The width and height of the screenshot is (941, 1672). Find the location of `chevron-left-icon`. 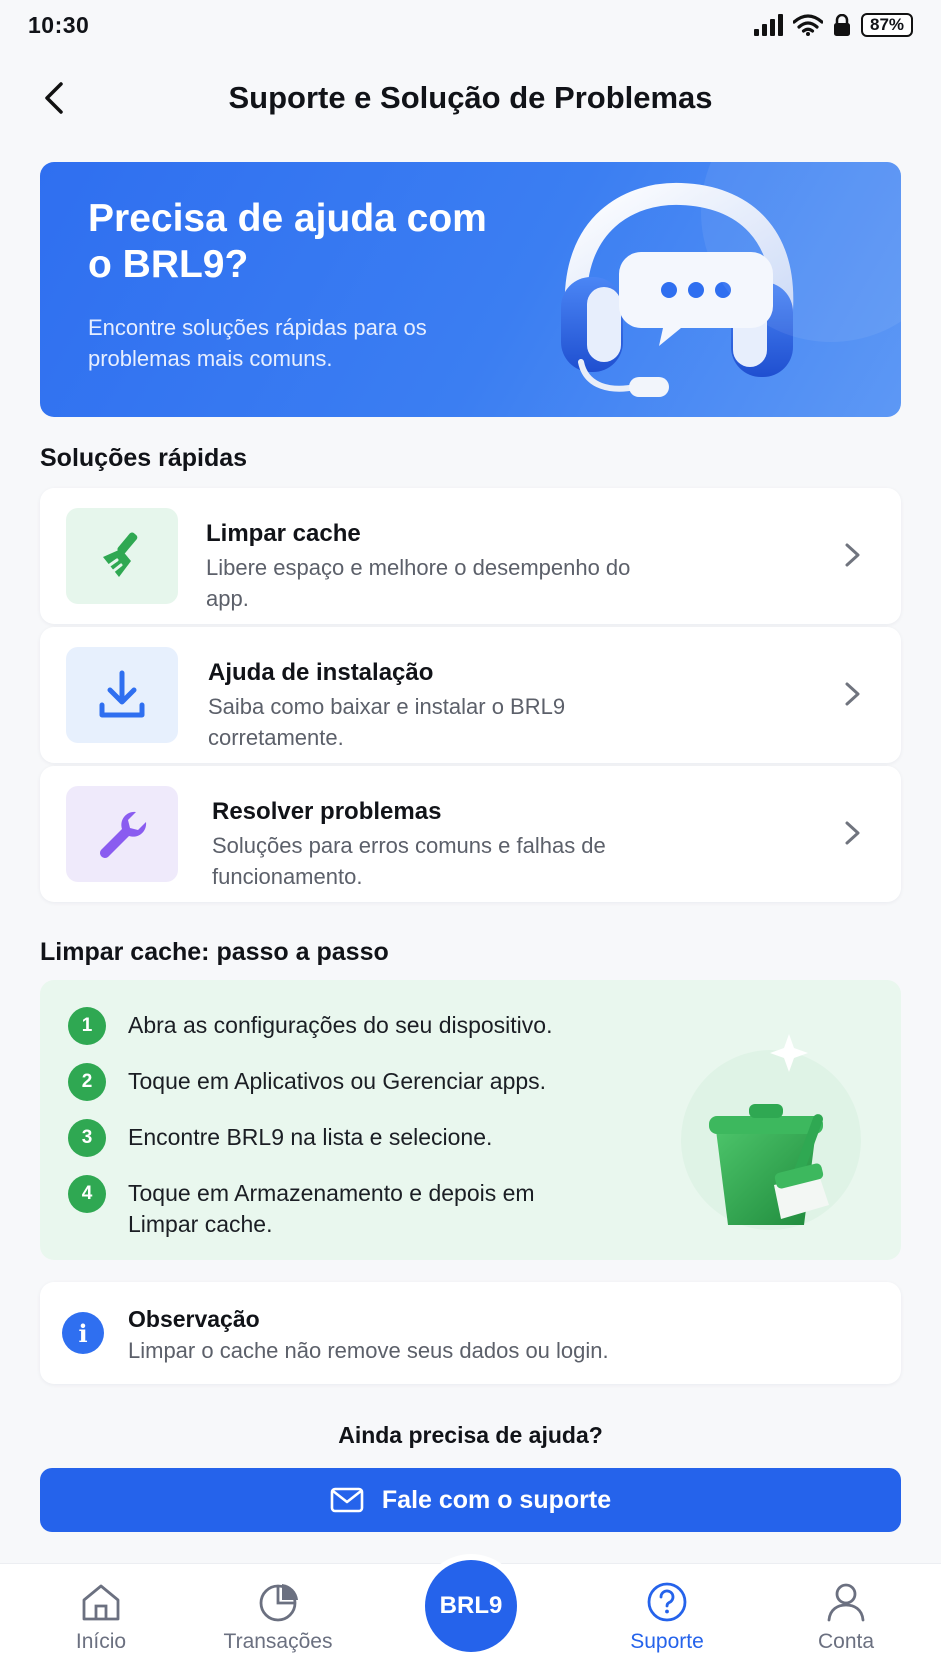

chevron-left-icon is located at coordinates (54, 98).